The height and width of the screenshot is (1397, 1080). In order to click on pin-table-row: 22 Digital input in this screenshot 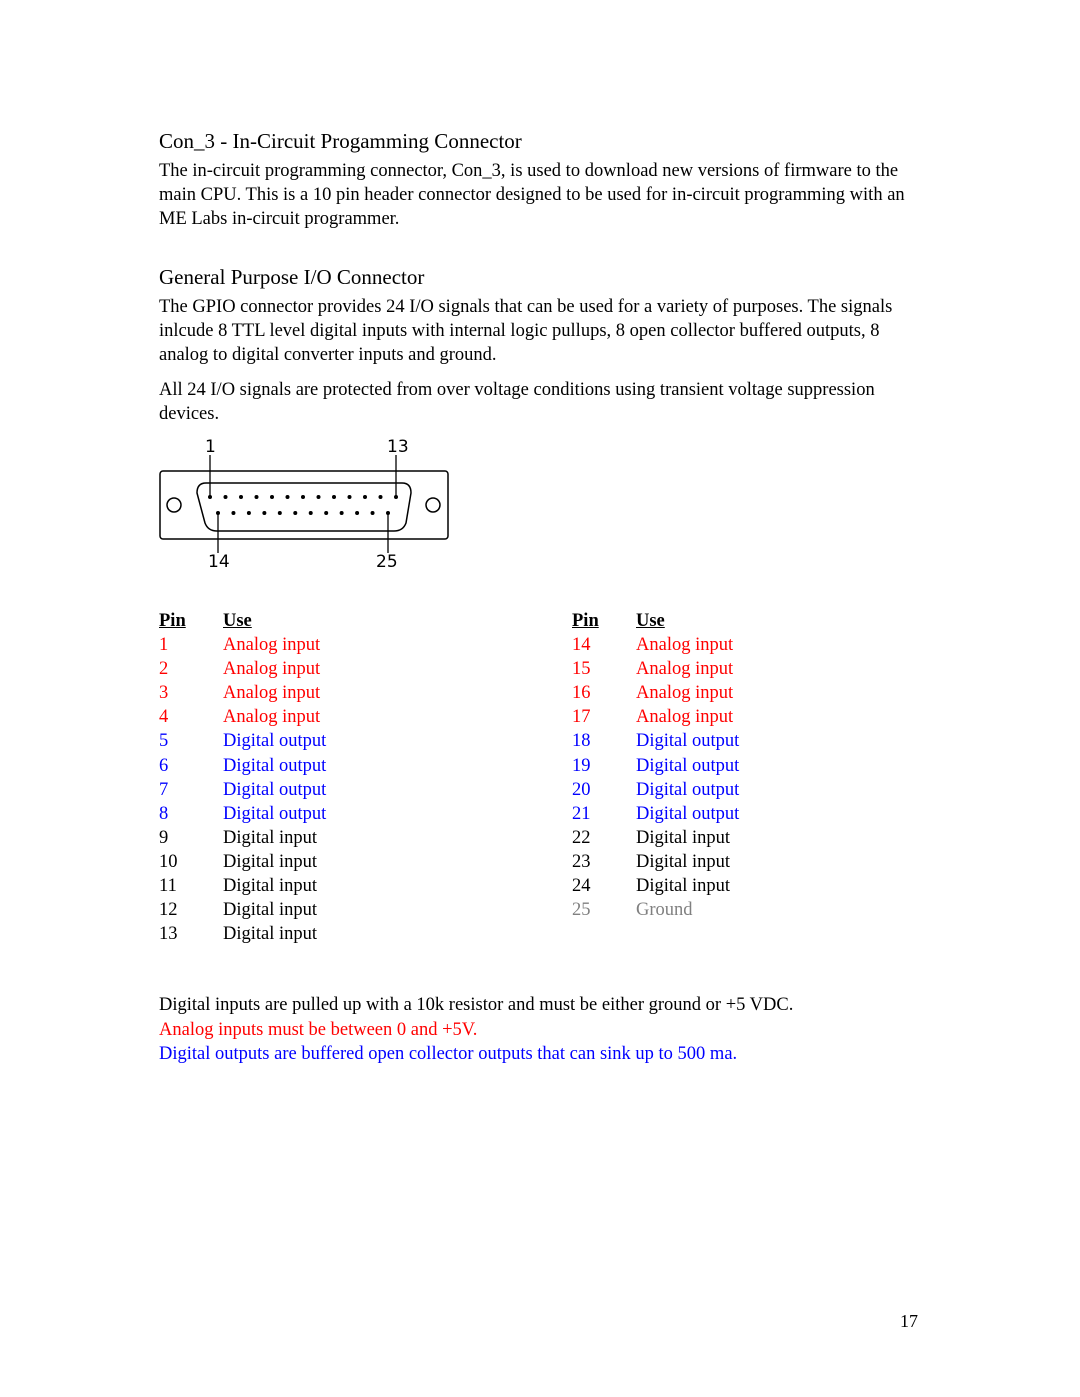, I will do `click(655, 838)`.